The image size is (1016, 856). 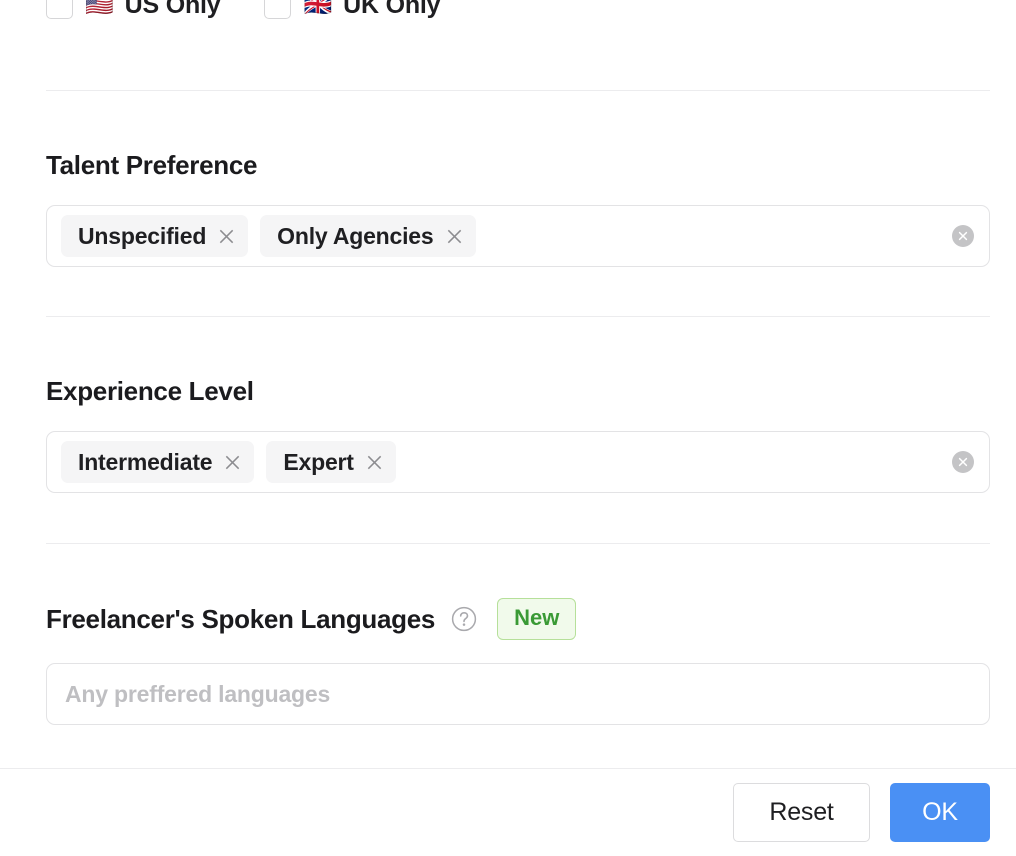 I want to click on section-title-spoken-languages: Freelancer's Spoken Languages, so click(x=241, y=619).